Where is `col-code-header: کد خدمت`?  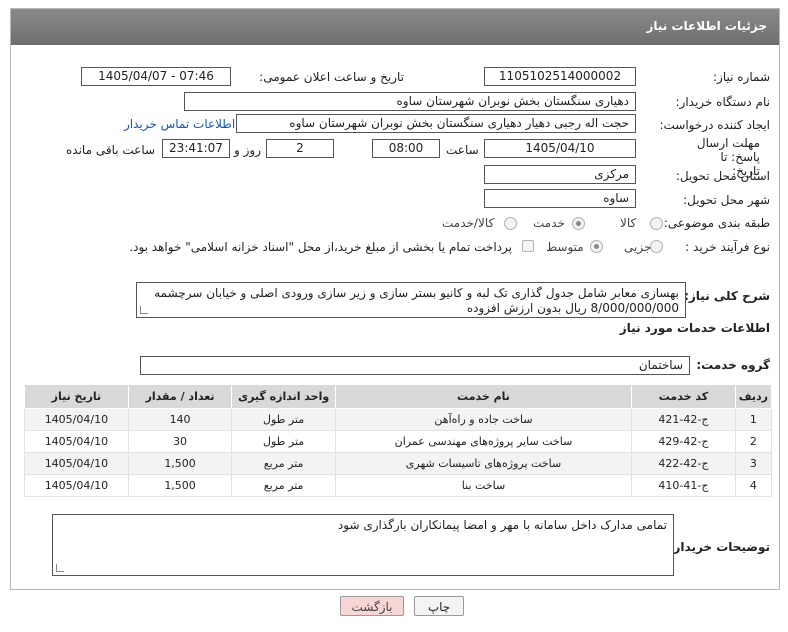
col-code-header: کد خدمت is located at coordinates (683, 396).